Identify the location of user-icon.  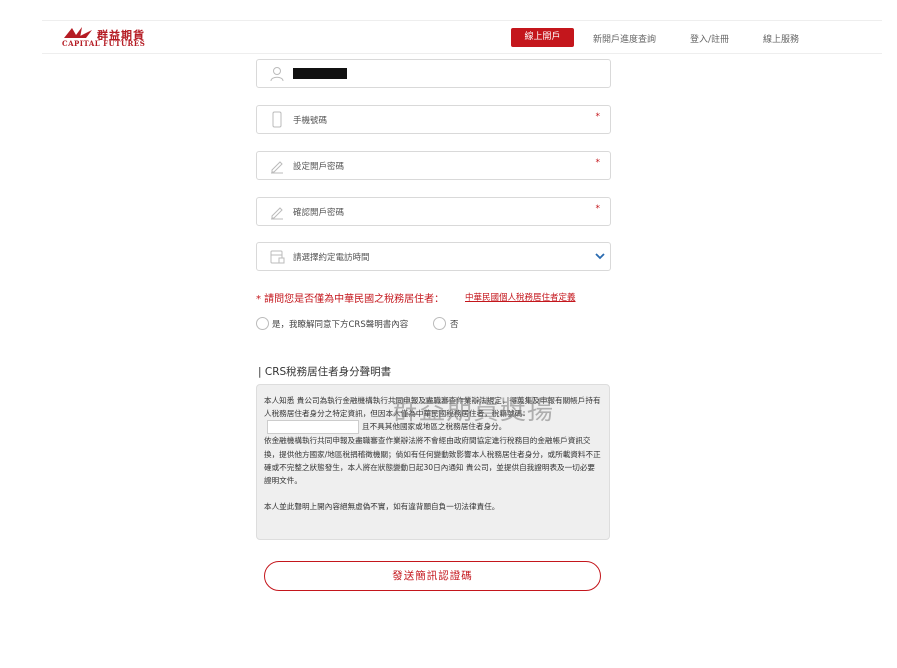
(277, 74).